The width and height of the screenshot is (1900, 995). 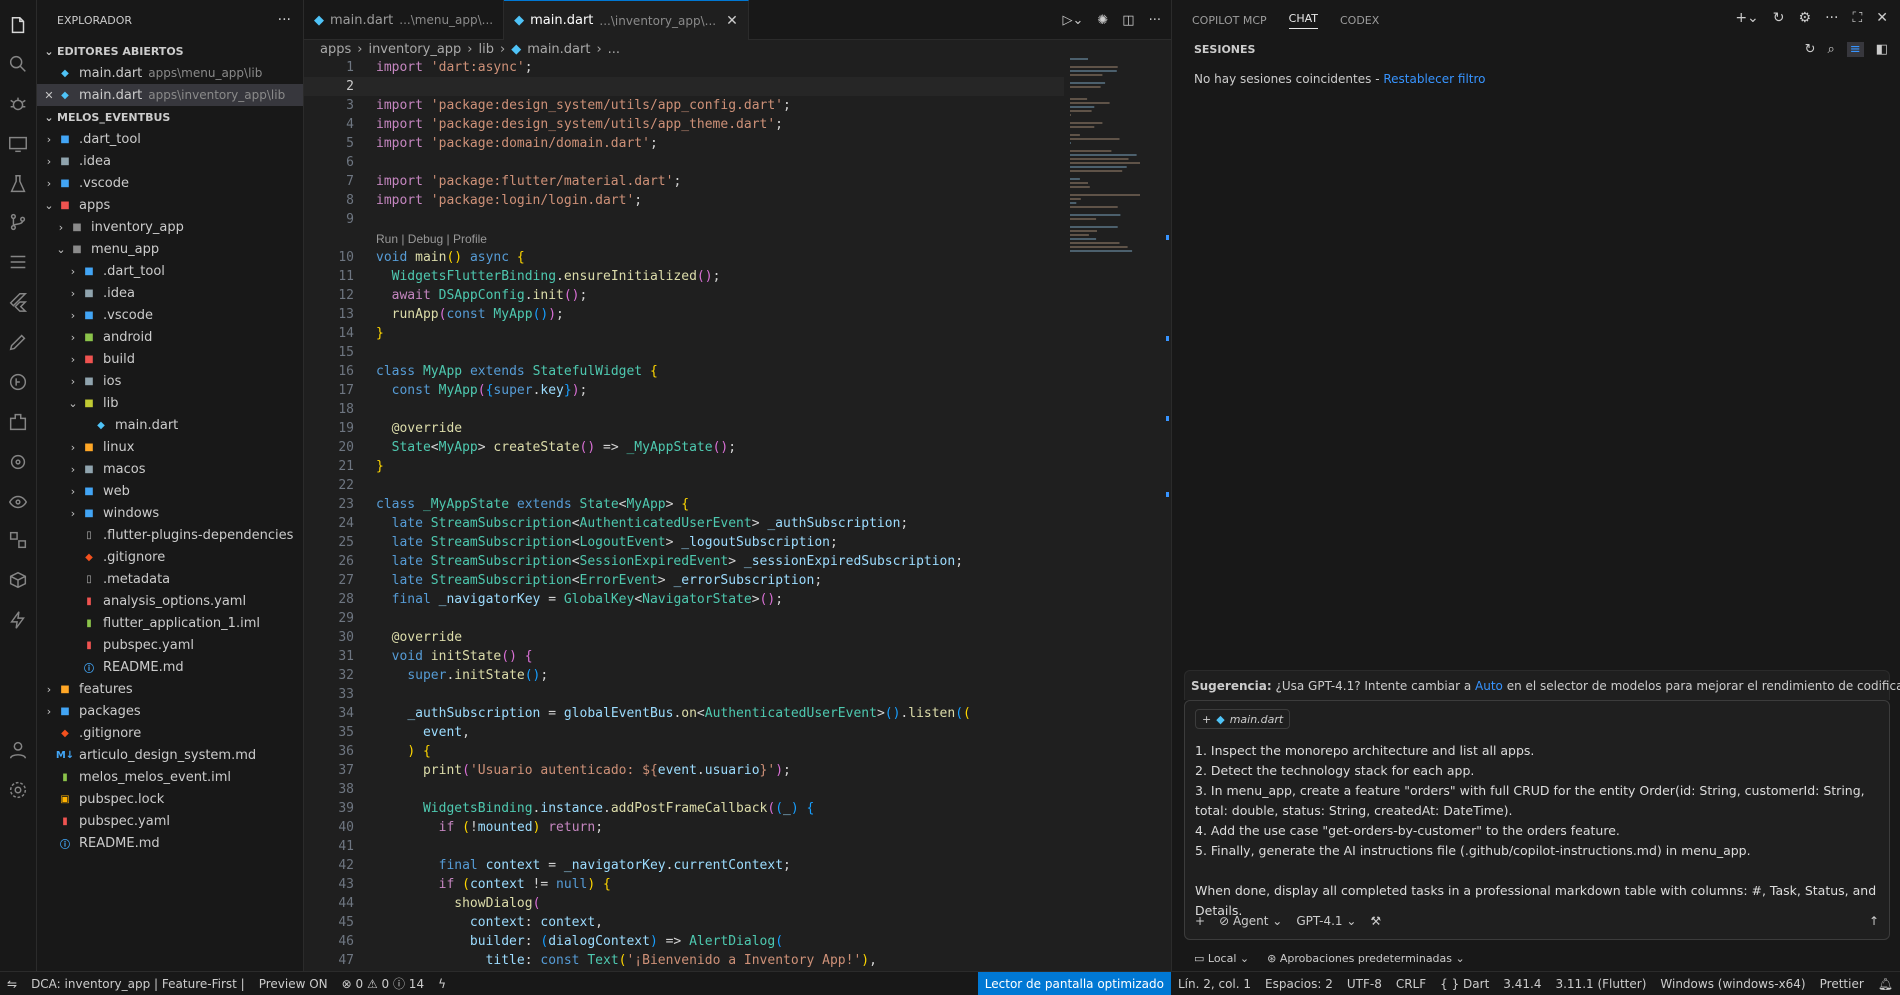 I want to click on status-device: Windows (windows-x64), so click(x=1732, y=983).